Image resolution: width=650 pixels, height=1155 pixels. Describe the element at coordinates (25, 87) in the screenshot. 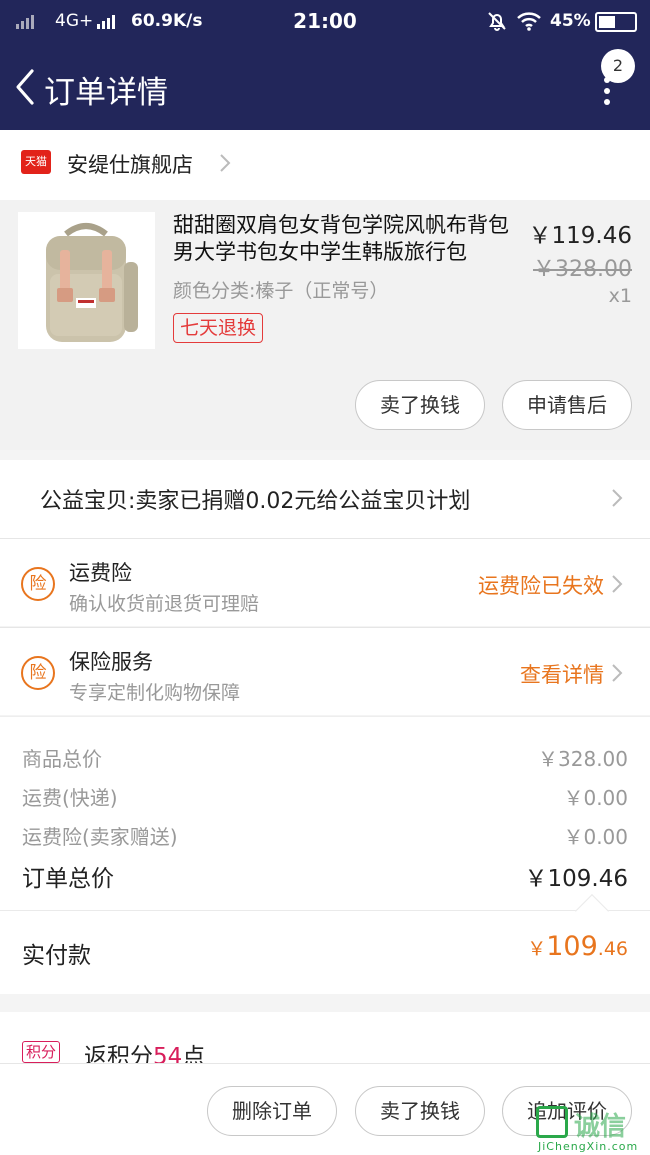

I see `back-arrow-icon` at that location.